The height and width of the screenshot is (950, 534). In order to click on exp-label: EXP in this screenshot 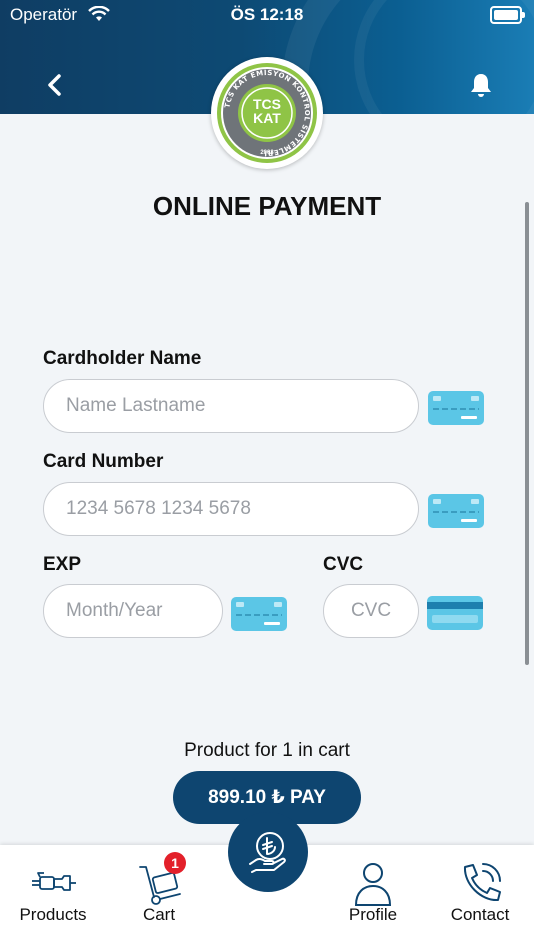, I will do `click(62, 564)`.